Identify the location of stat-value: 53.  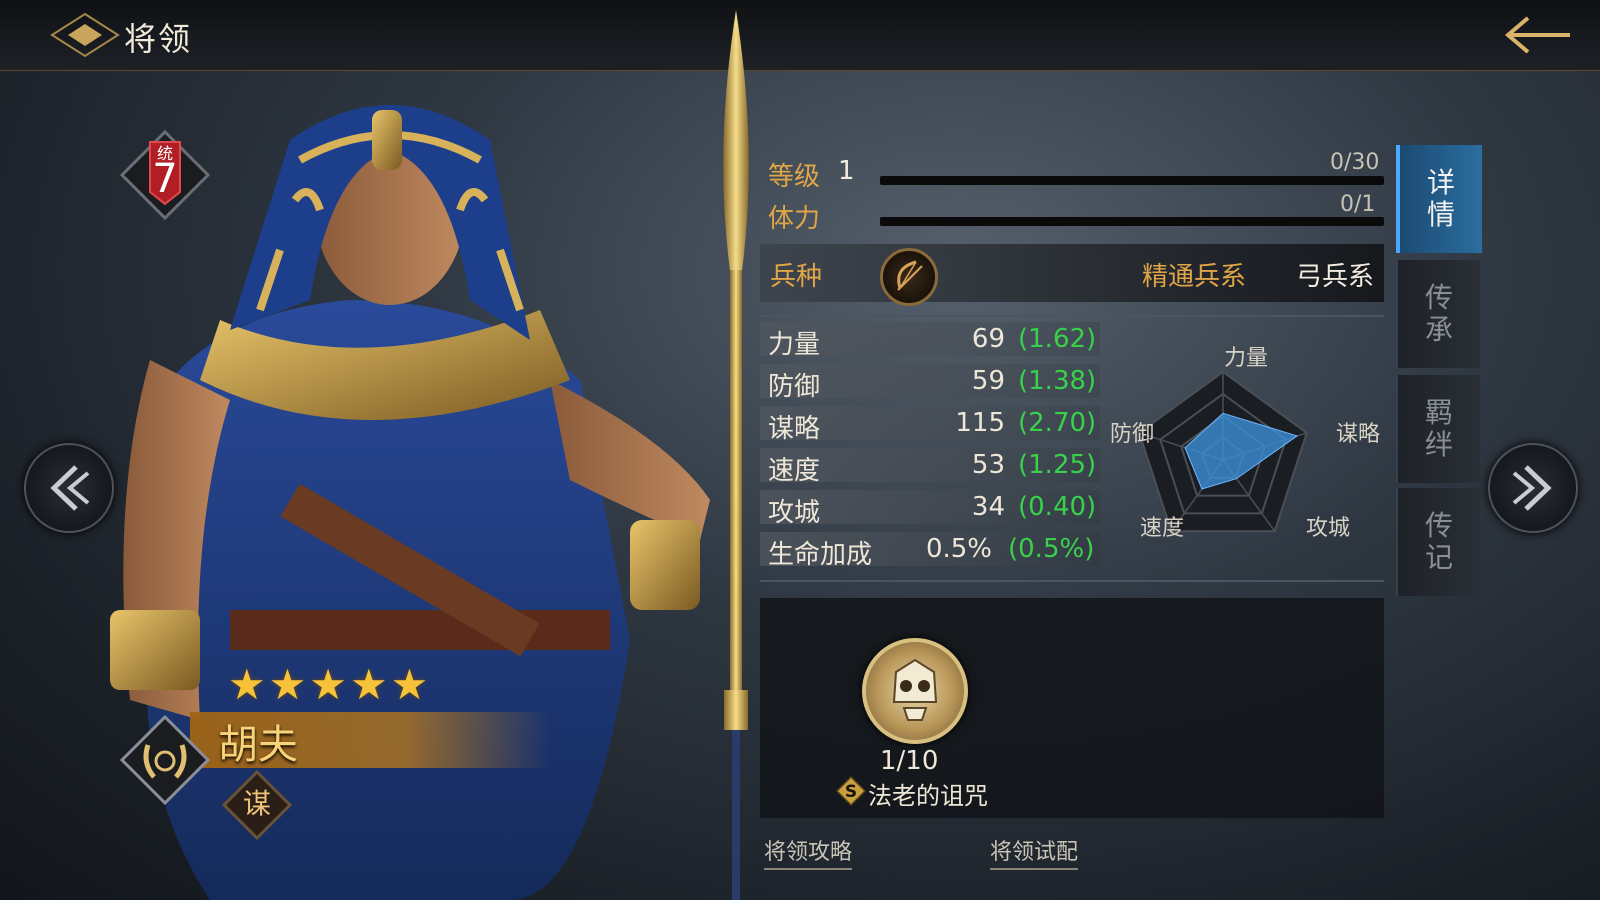
(988, 465).